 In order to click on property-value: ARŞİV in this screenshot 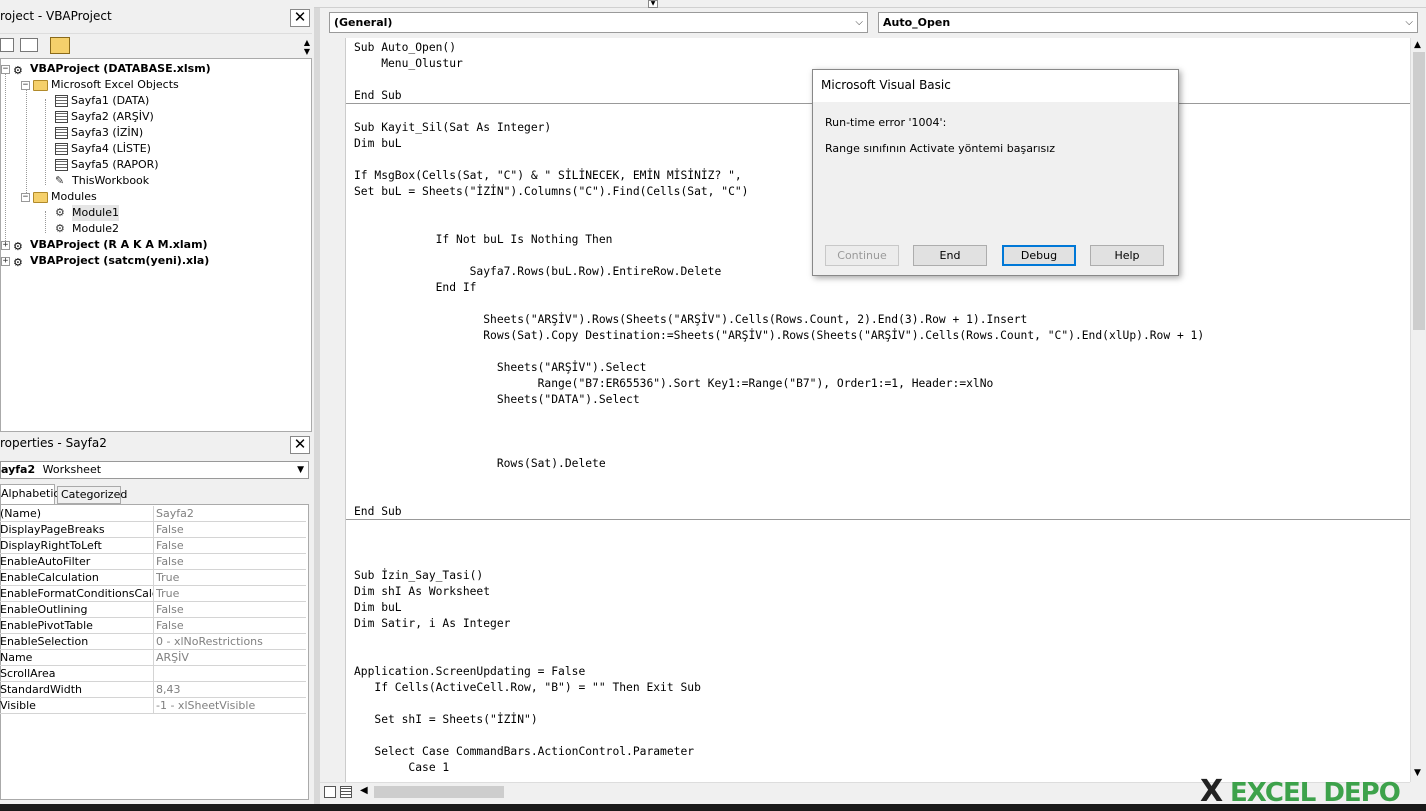, I will do `click(231, 658)`.